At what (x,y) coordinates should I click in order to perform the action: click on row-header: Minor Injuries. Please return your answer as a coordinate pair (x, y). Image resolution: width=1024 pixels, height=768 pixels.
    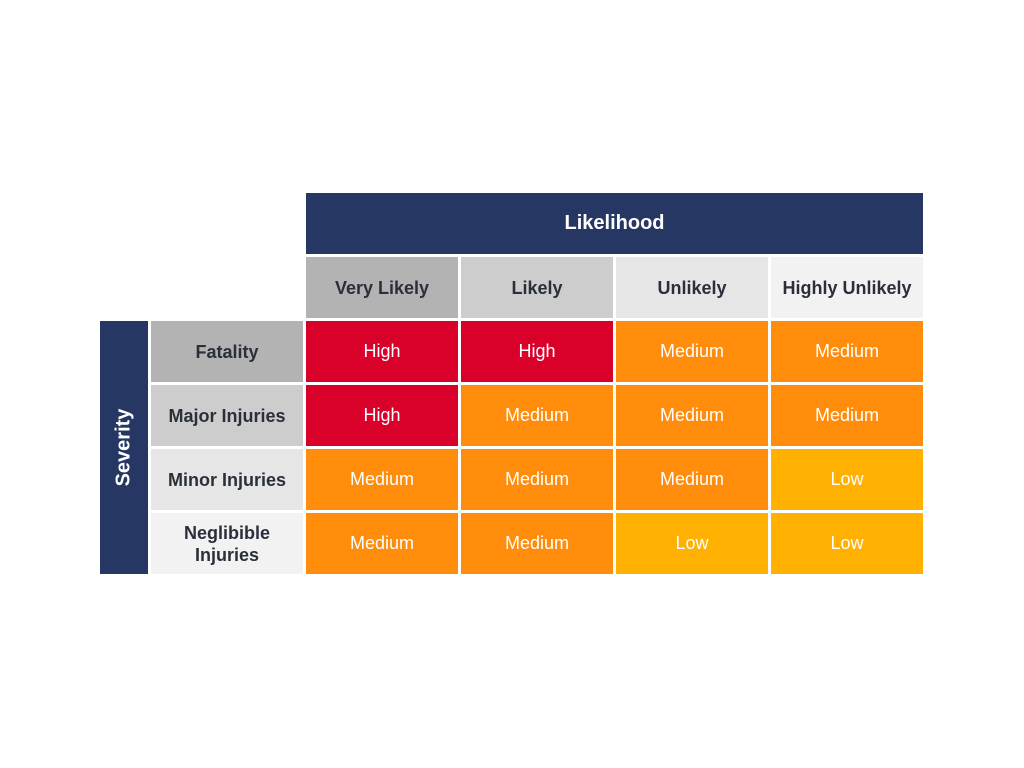
    Looking at the image, I should click on (227, 479).